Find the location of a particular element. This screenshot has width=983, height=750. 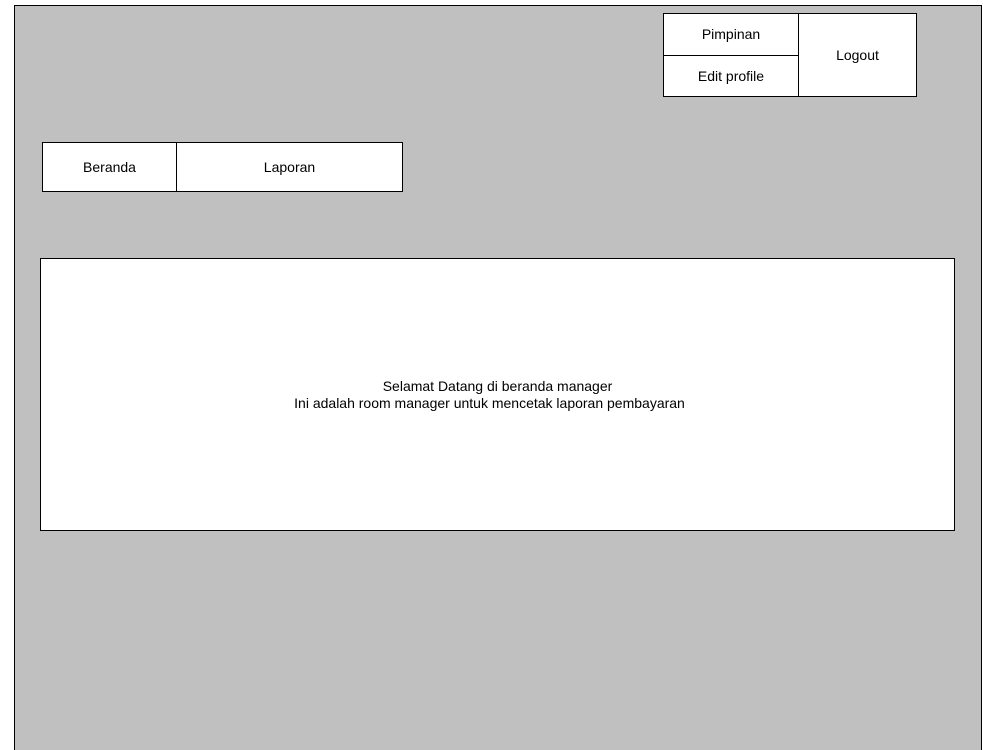

welcome-text: Selamat Datang di beranda manager is located at coordinates (497, 385).